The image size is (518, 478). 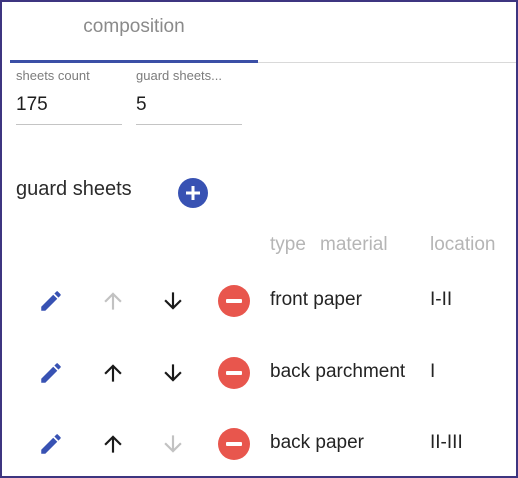 What do you see at coordinates (53, 75) in the screenshot?
I see `sheets-count-label: sheets count` at bounding box center [53, 75].